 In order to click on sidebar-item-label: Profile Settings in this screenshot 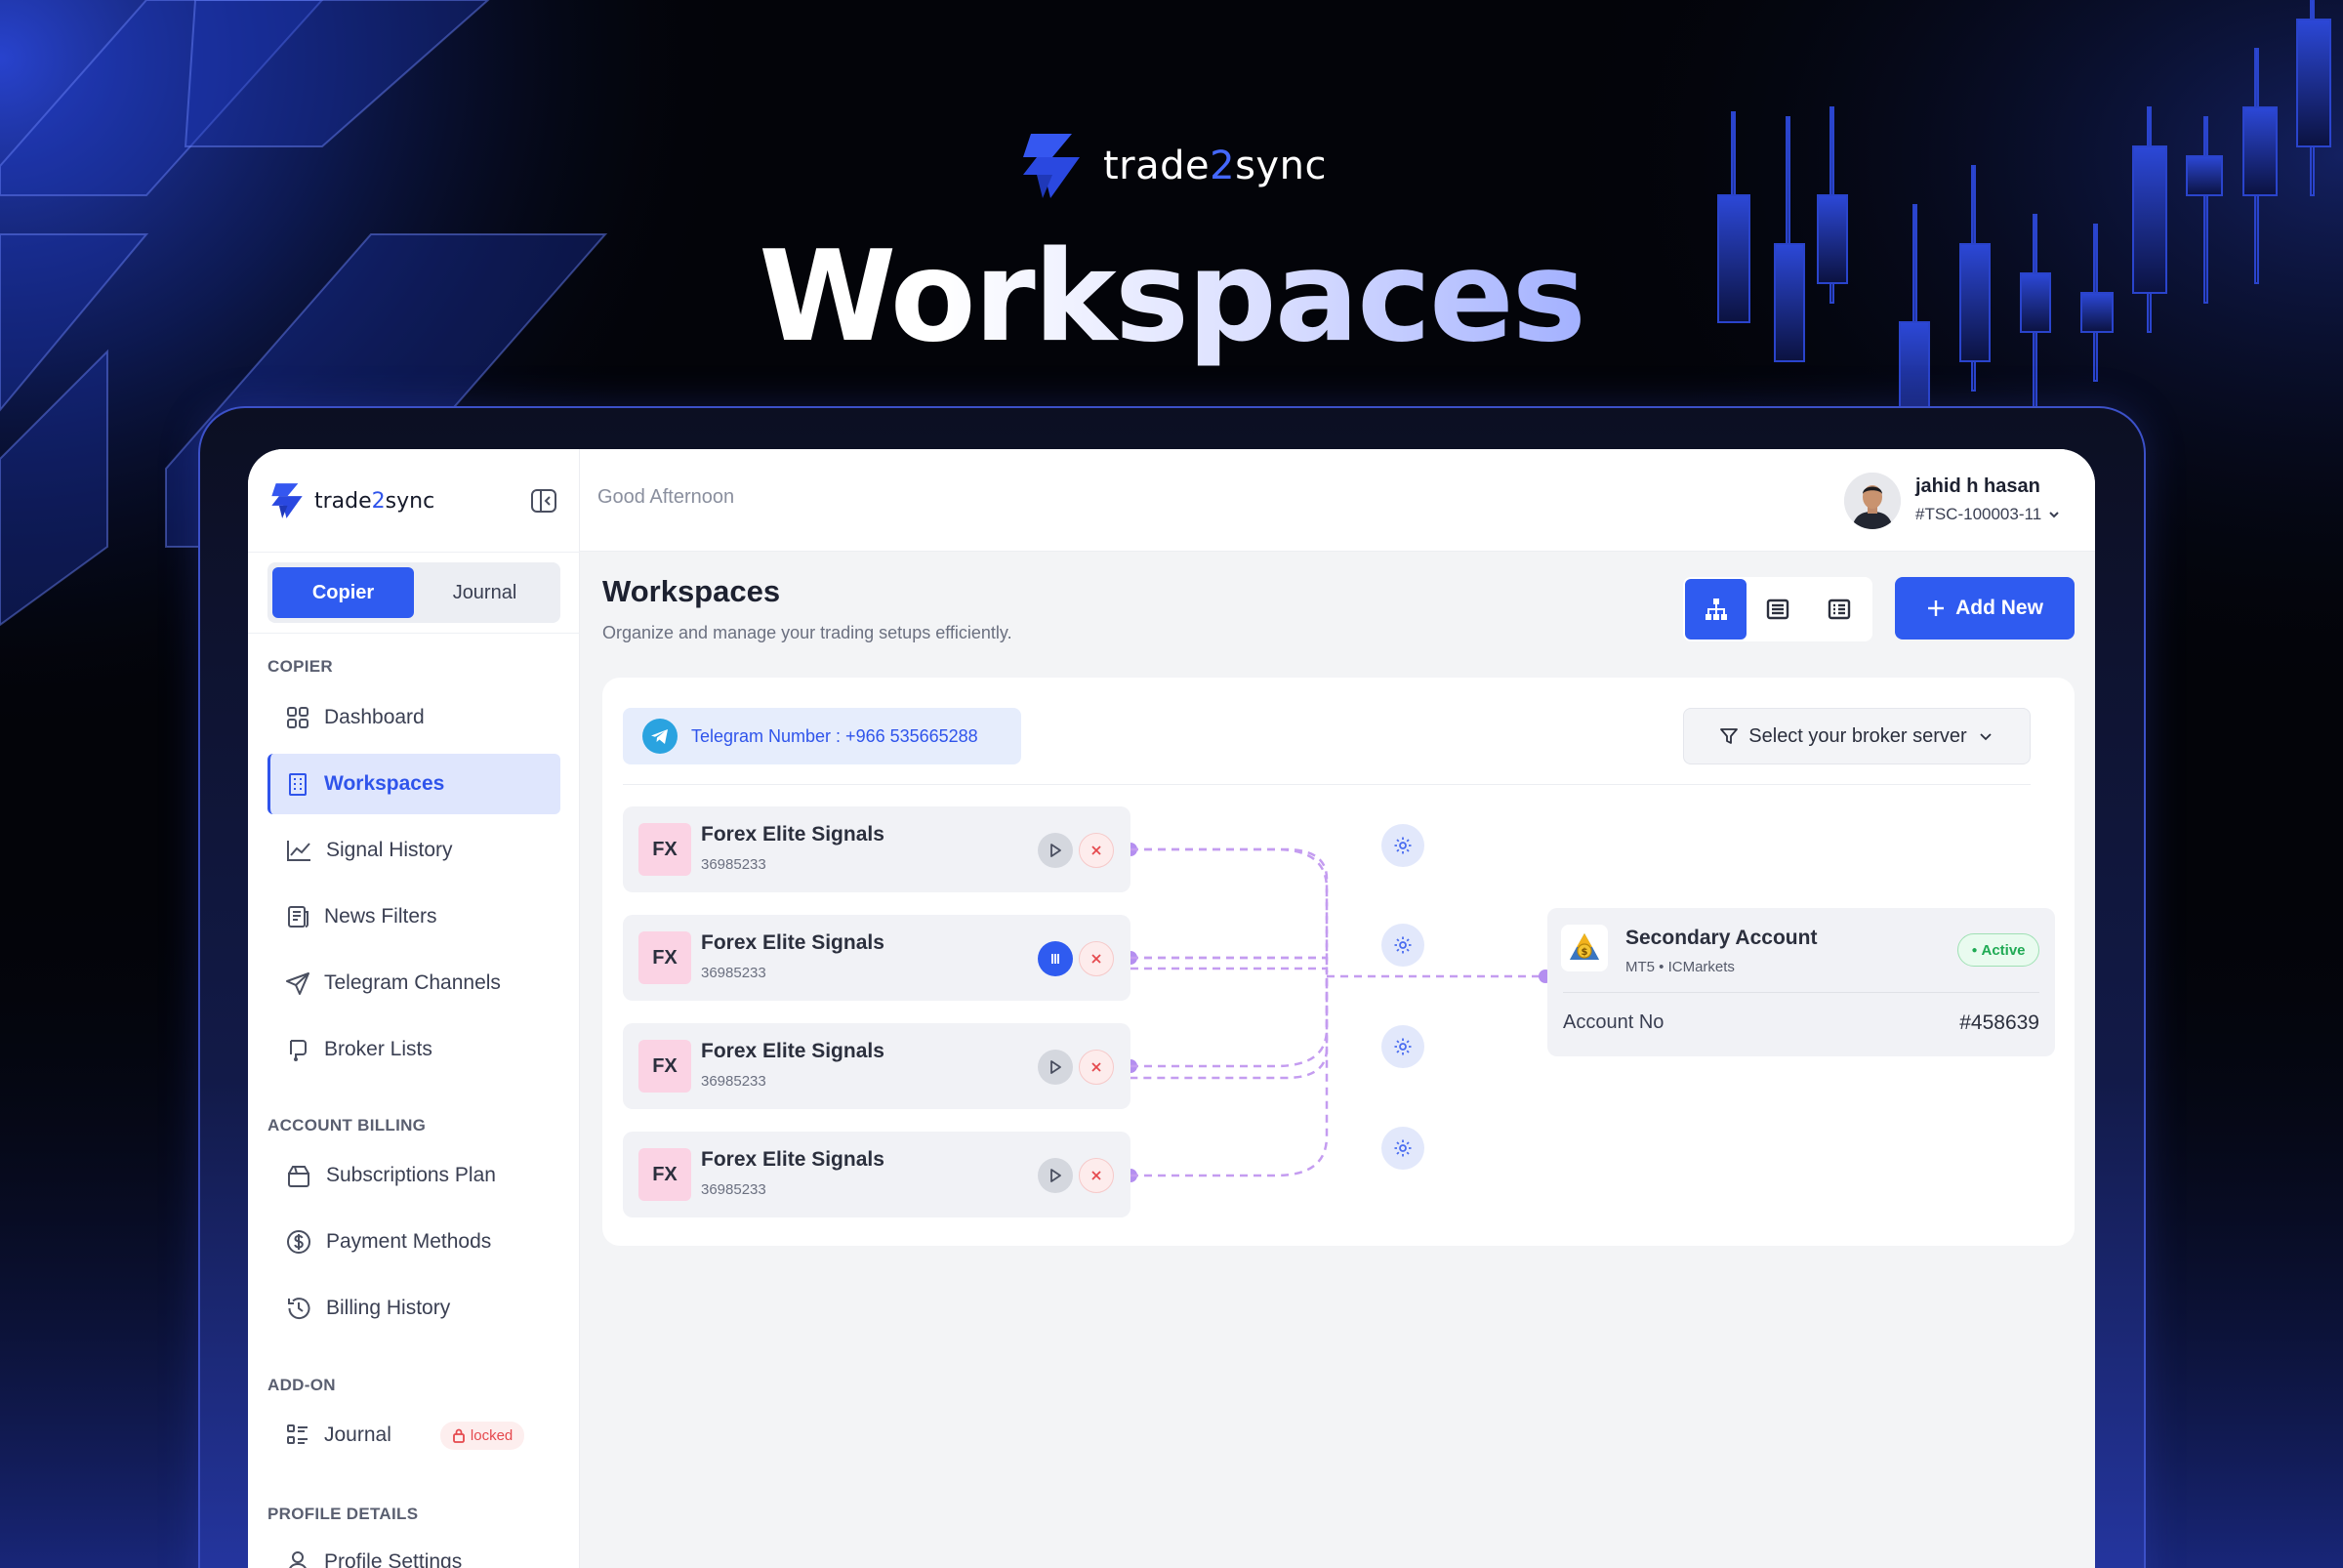, I will do `click(393, 1559)`.